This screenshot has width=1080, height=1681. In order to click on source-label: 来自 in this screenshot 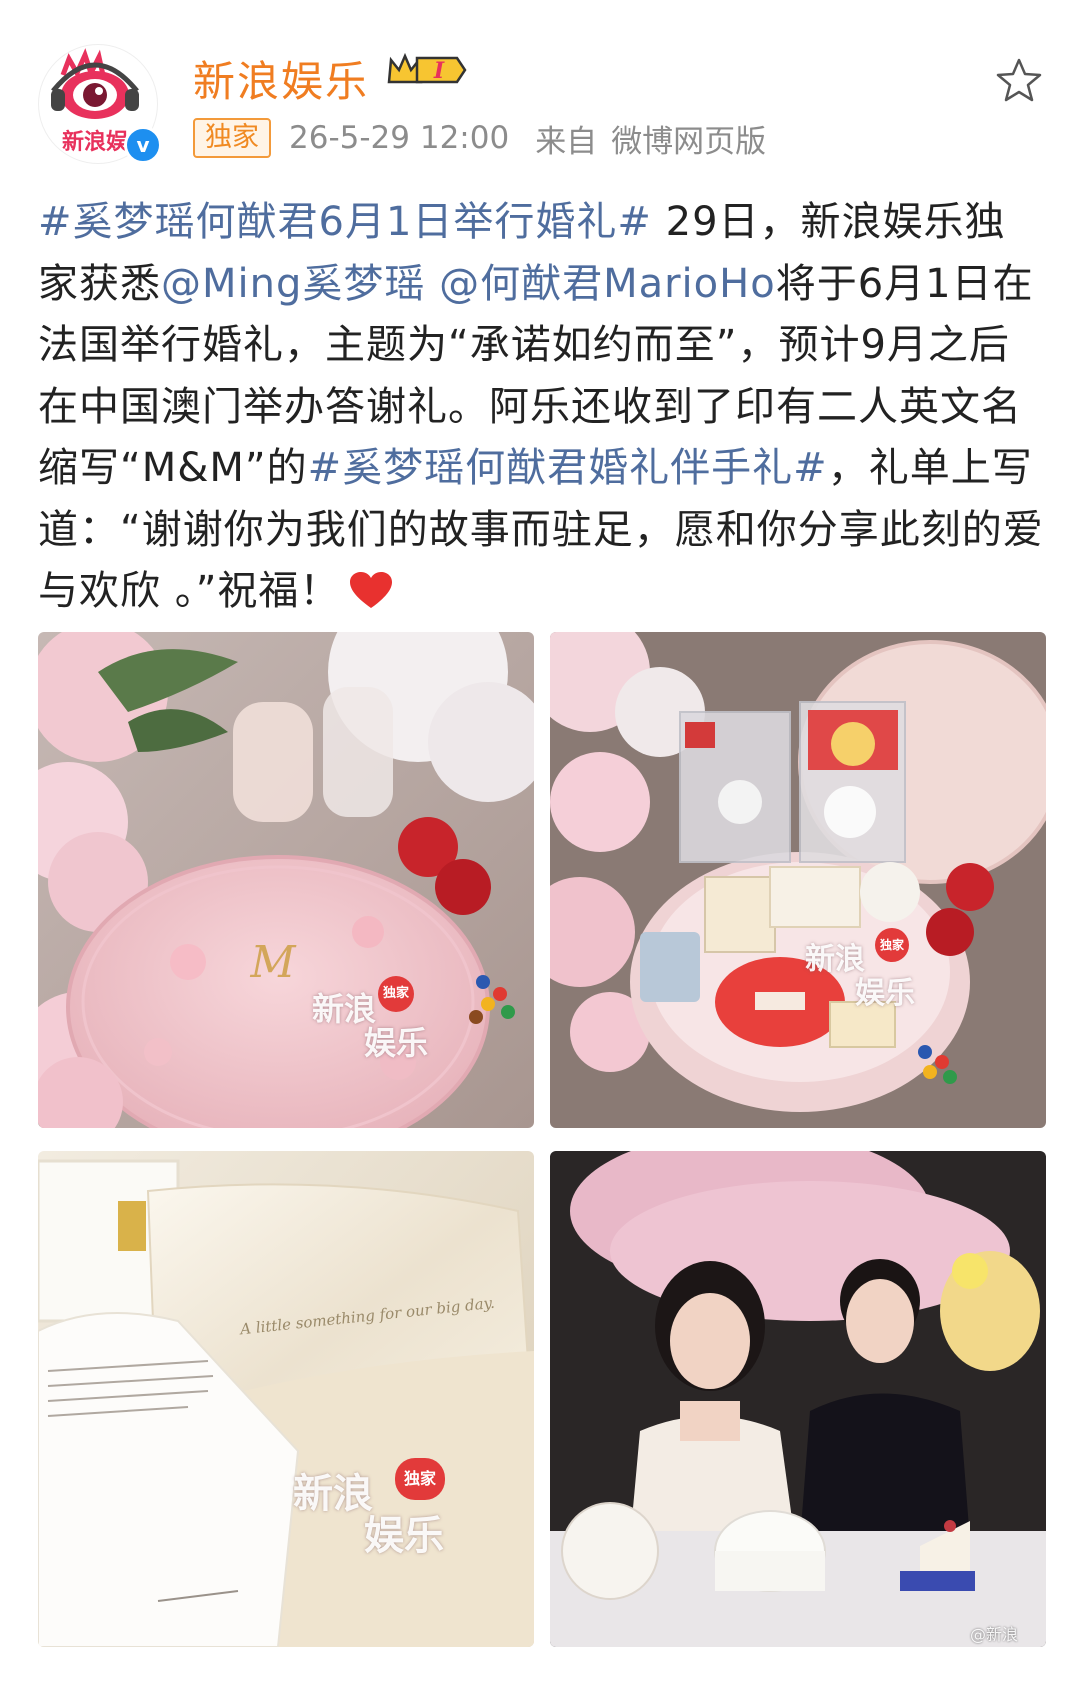, I will do `click(566, 141)`.